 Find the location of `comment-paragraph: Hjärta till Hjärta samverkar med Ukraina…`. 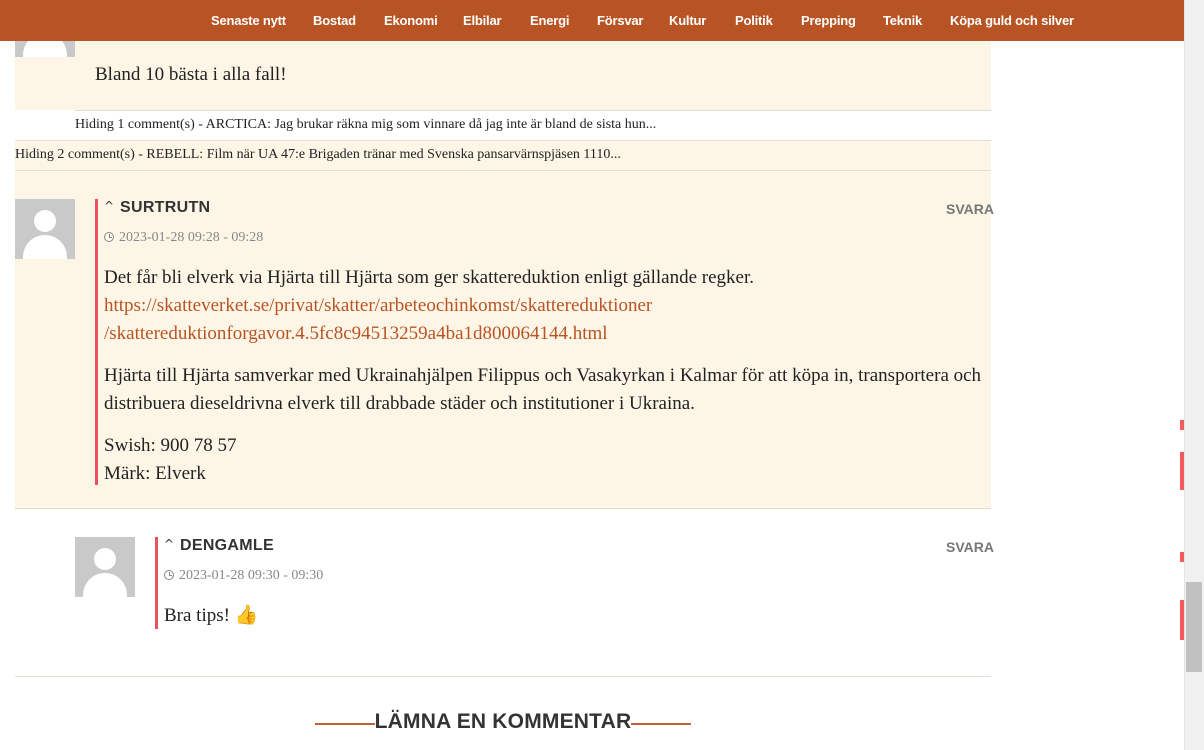

comment-paragraph: Hjärta till Hjärta samverkar med Ukraina… is located at coordinates (543, 389).